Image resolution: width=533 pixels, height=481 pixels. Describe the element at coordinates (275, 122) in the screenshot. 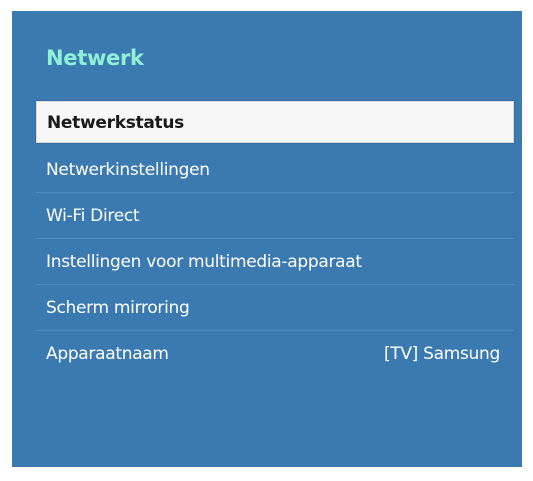

I see `menu-item-network-status: Netwerkstatus` at that location.